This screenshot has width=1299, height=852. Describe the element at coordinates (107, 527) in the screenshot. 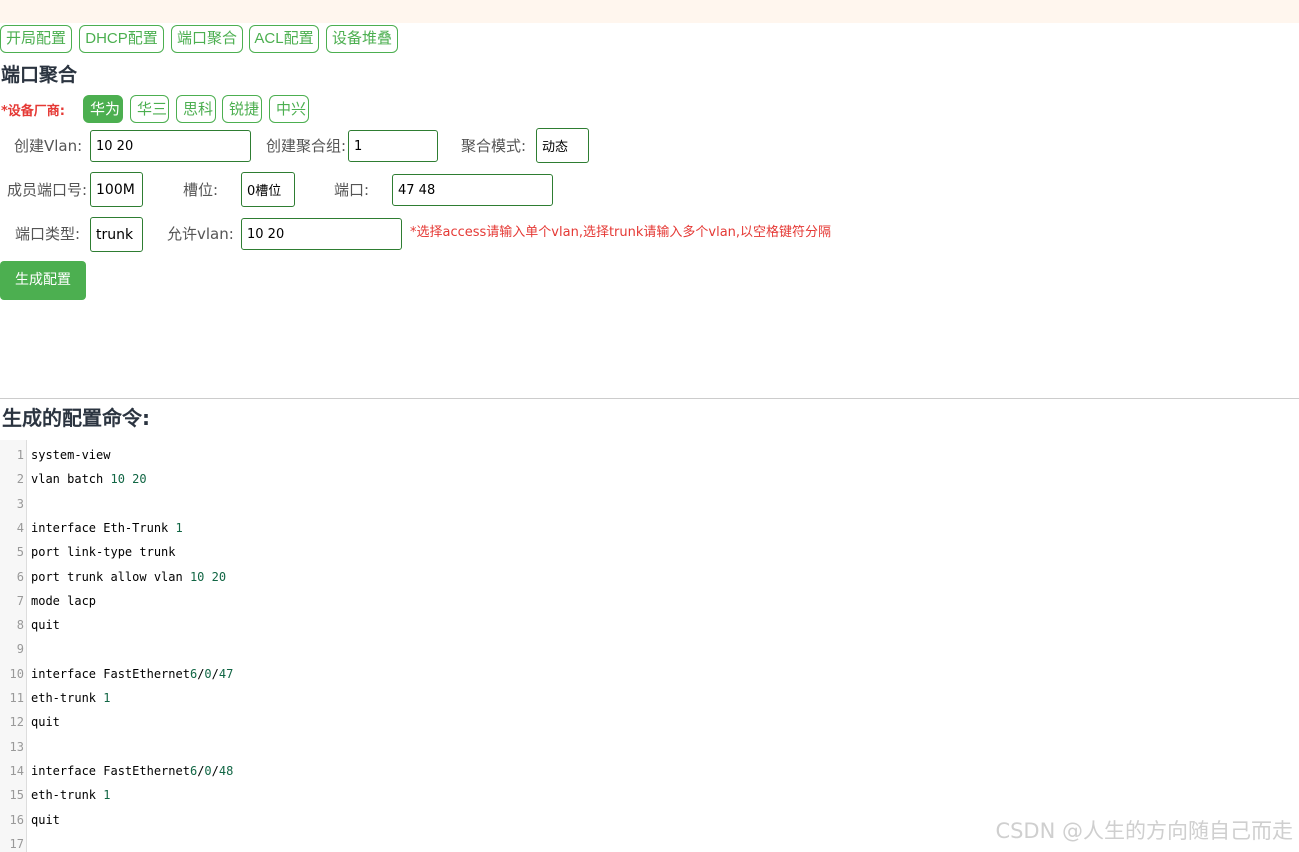

I see `code-text: interface Eth-Trunk 1` at that location.